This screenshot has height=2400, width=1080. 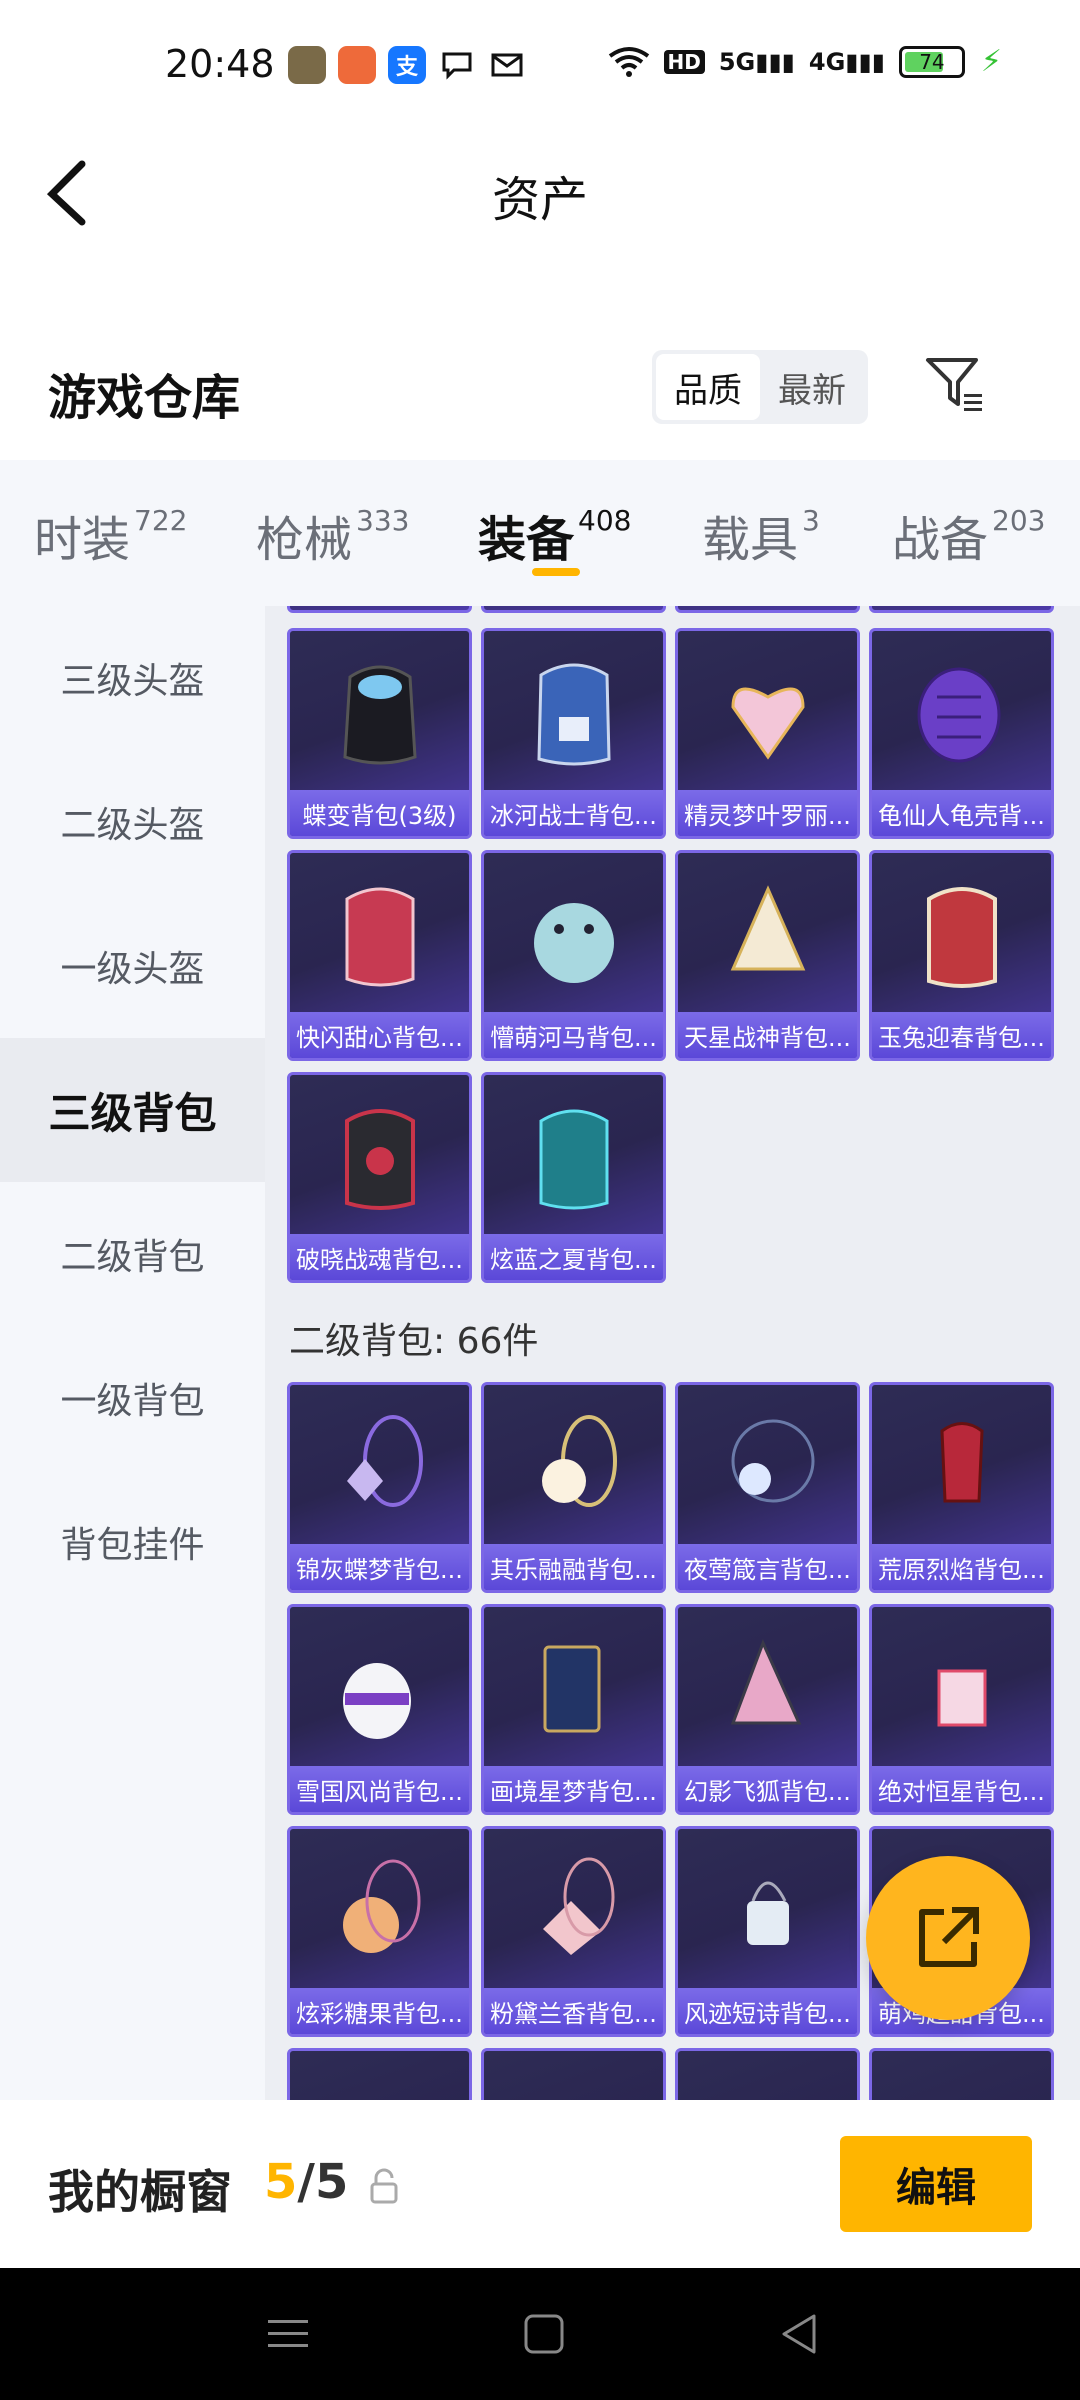 What do you see at coordinates (812, 387) in the screenshot?
I see `sort-newest-button: 最新` at bounding box center [812, 387].